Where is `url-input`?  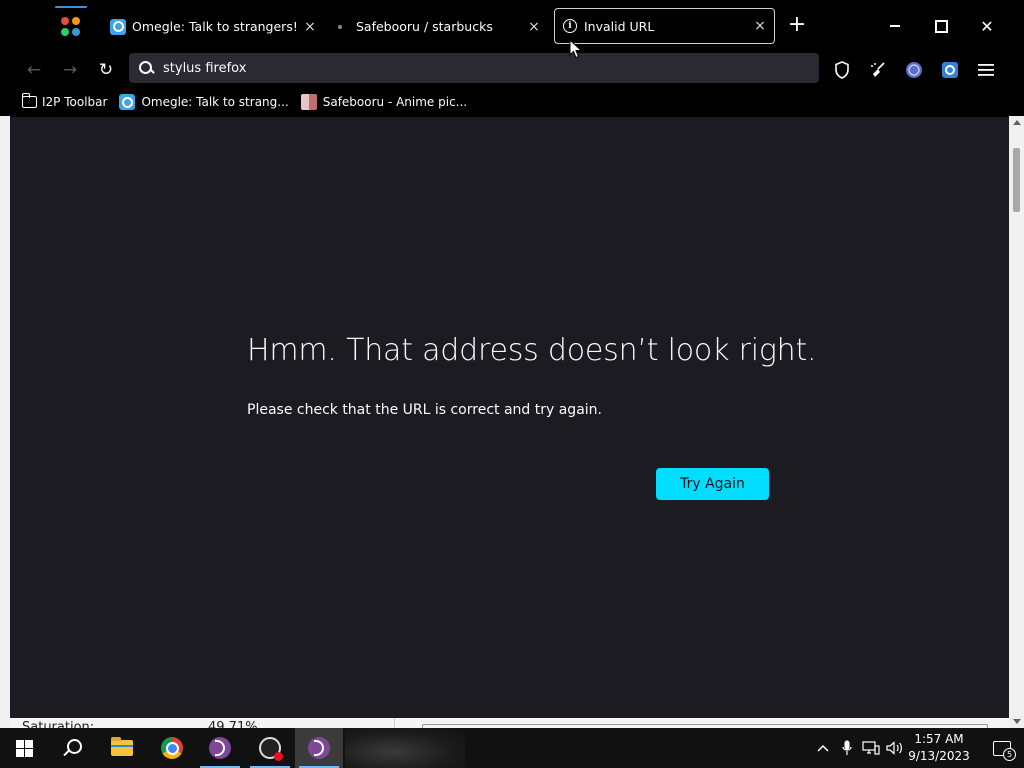
url-input is located at coordinates (473, 68).